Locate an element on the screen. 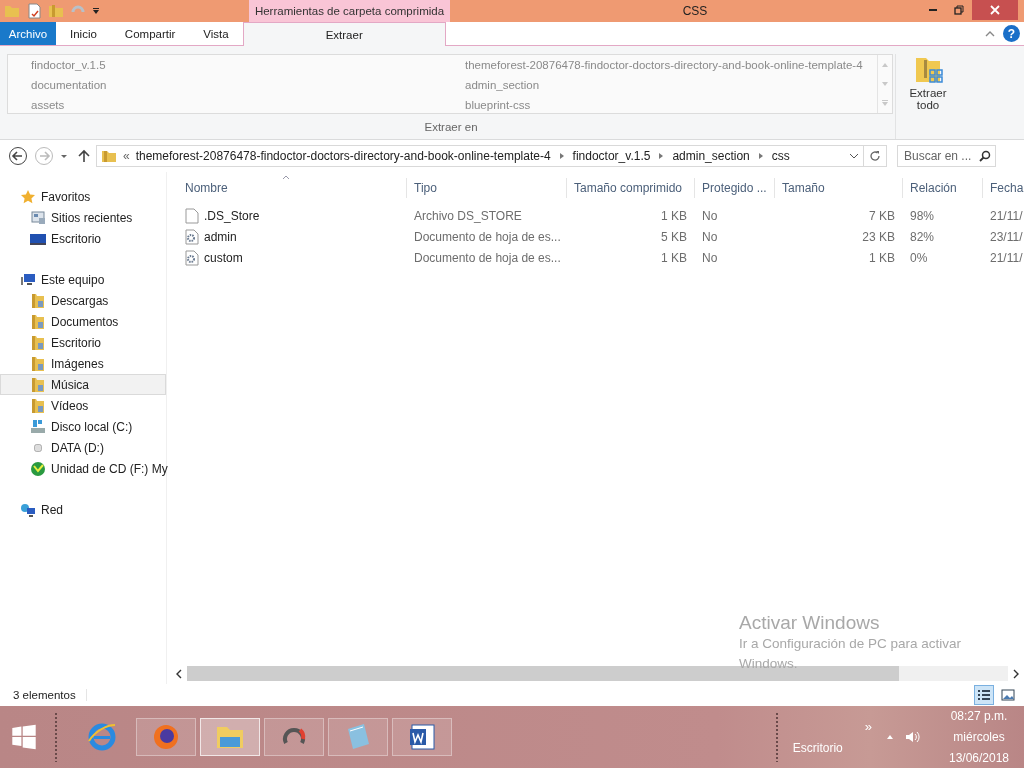 This screenshot has width=1024, height=768. nav-item: Vídeos is located at coordinates (83, 405).